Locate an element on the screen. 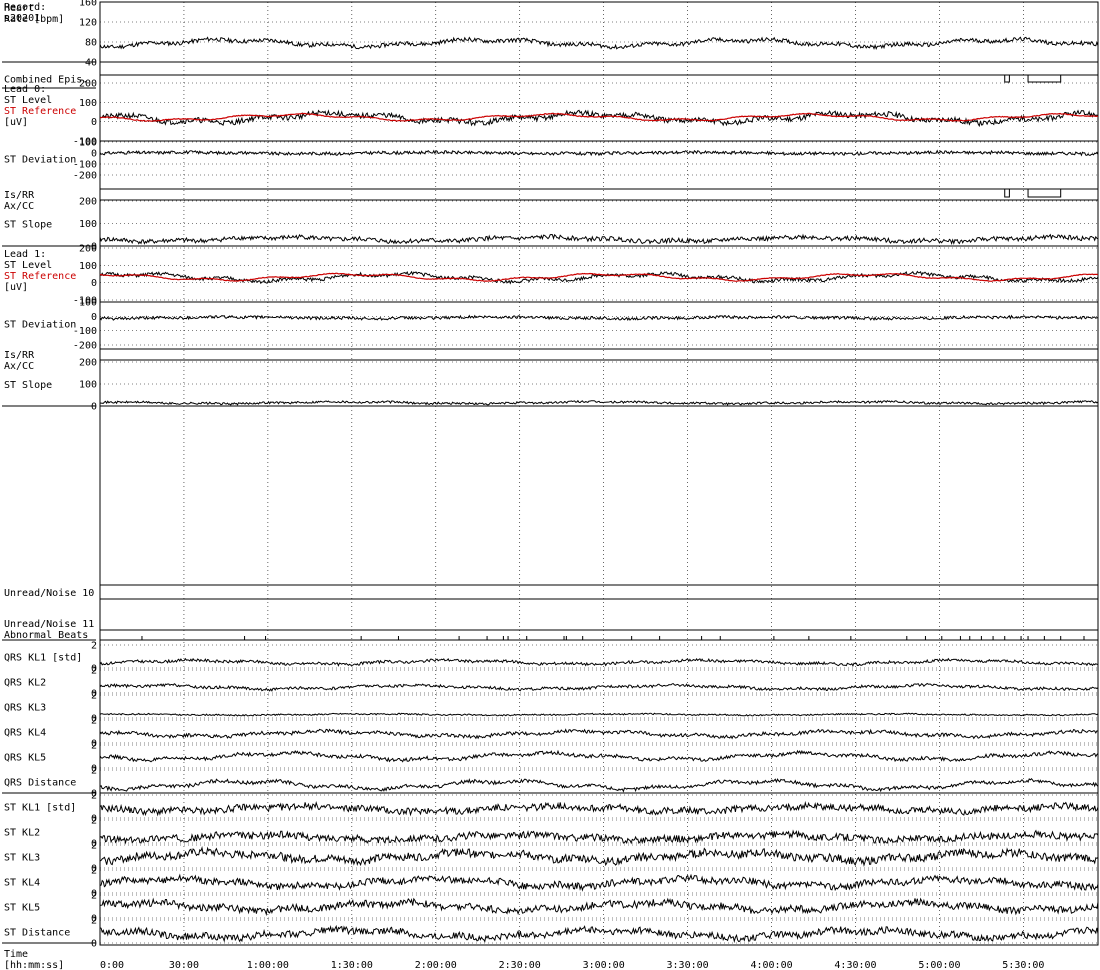 Image resolution: width=1100 pixels, height=970 pixels. time-axis-unit: [hh:mm:ss] is located at coordinates (34, 965).